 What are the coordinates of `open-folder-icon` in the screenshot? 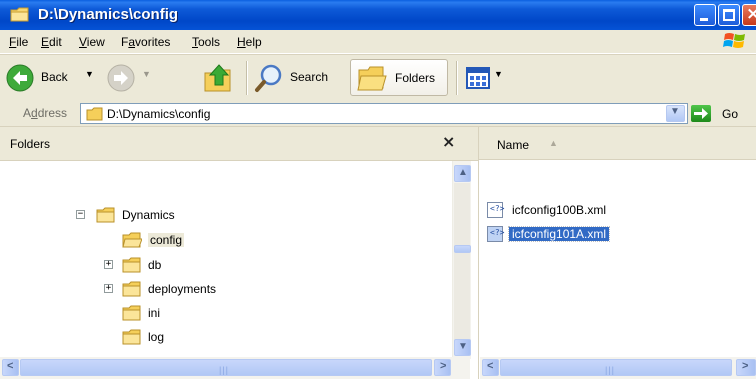 It's located at (132, 240).